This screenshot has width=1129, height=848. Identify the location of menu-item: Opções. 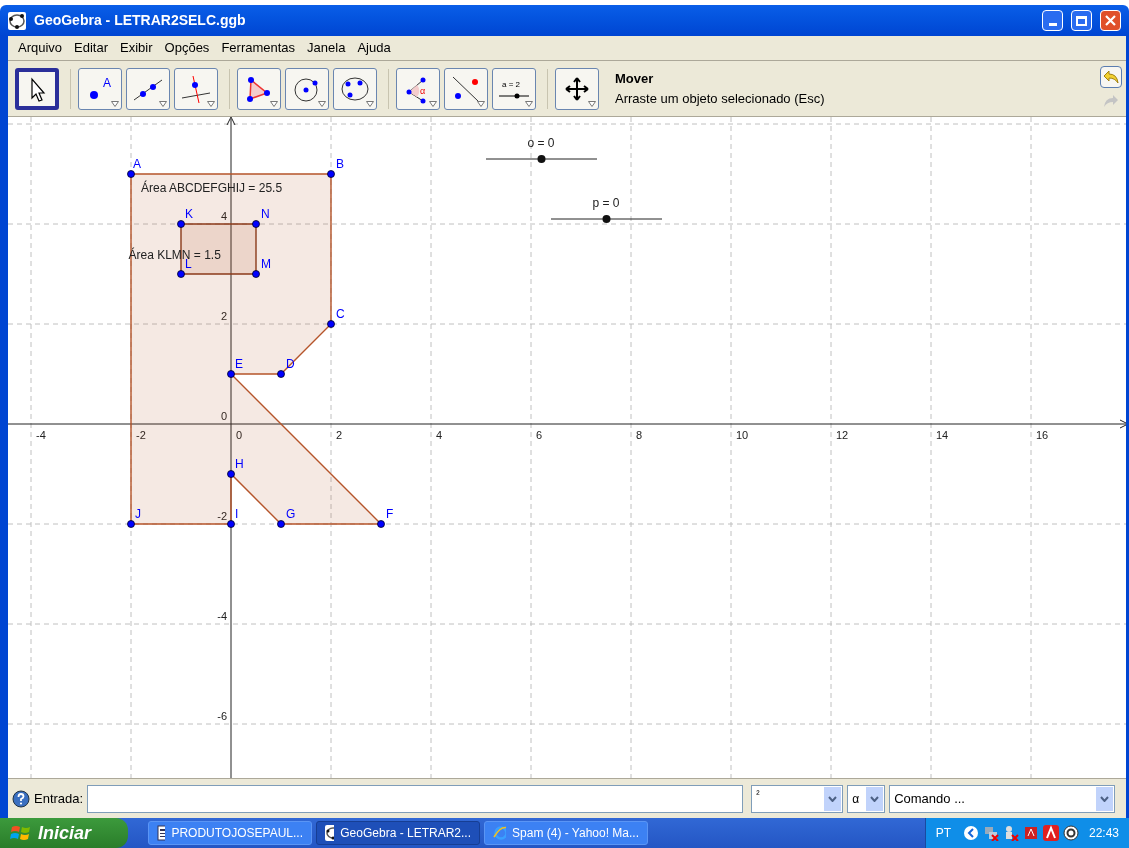
(187, 48).